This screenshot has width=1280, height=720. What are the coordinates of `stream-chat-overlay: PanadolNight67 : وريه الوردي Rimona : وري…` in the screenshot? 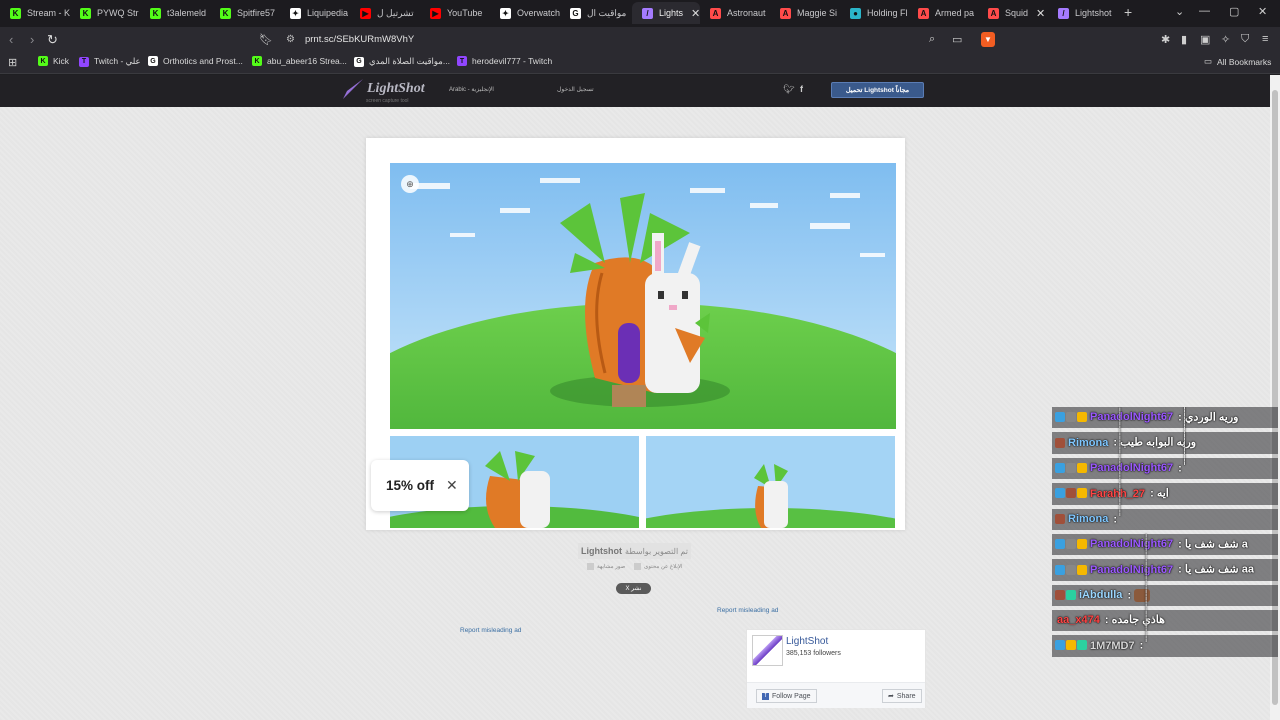 It's located at (1165, 563).